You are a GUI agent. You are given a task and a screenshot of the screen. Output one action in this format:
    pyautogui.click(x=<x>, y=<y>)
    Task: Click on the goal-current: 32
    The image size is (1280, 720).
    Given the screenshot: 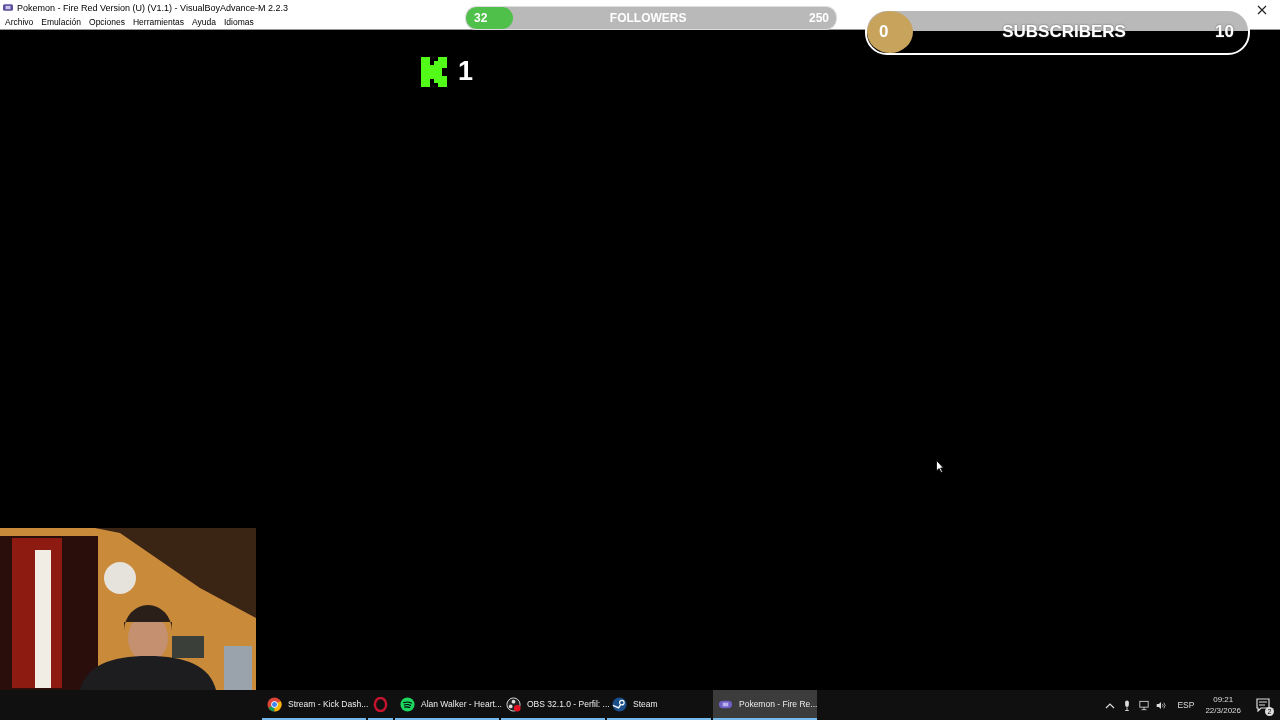 What is the action you would take?
    pyautogui.click(x=481, y=18)
    